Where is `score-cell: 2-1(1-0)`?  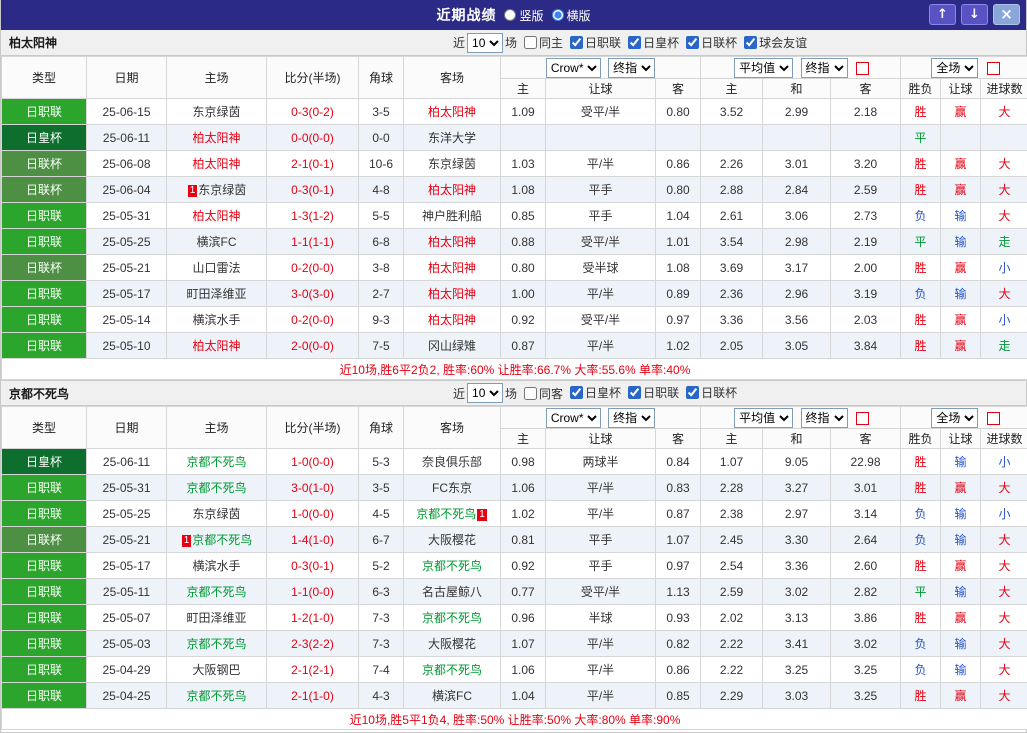
score-cell: 2-1(1-0) is located at coordinates (312, 695).